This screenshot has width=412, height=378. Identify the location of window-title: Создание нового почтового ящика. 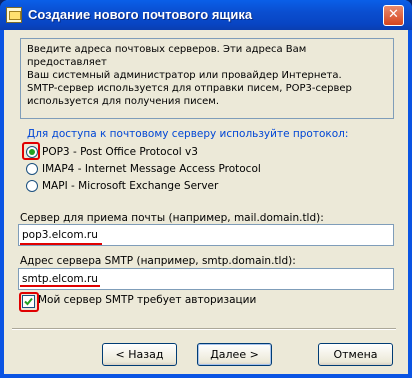
(140, 14).